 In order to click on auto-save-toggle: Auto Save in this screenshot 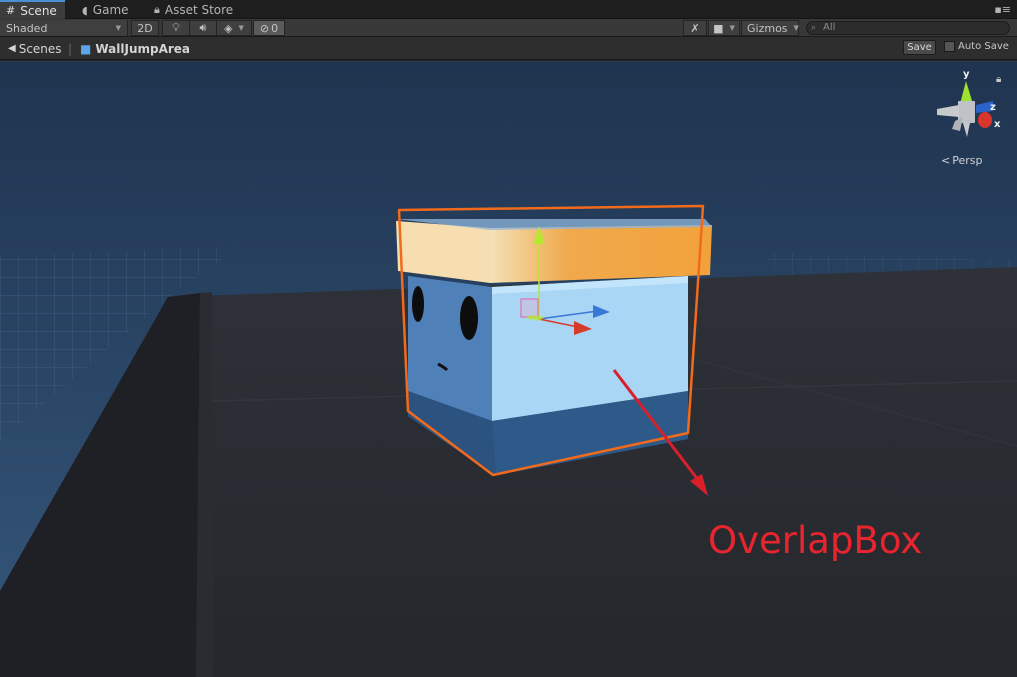, I will do `click(976, 46)`.